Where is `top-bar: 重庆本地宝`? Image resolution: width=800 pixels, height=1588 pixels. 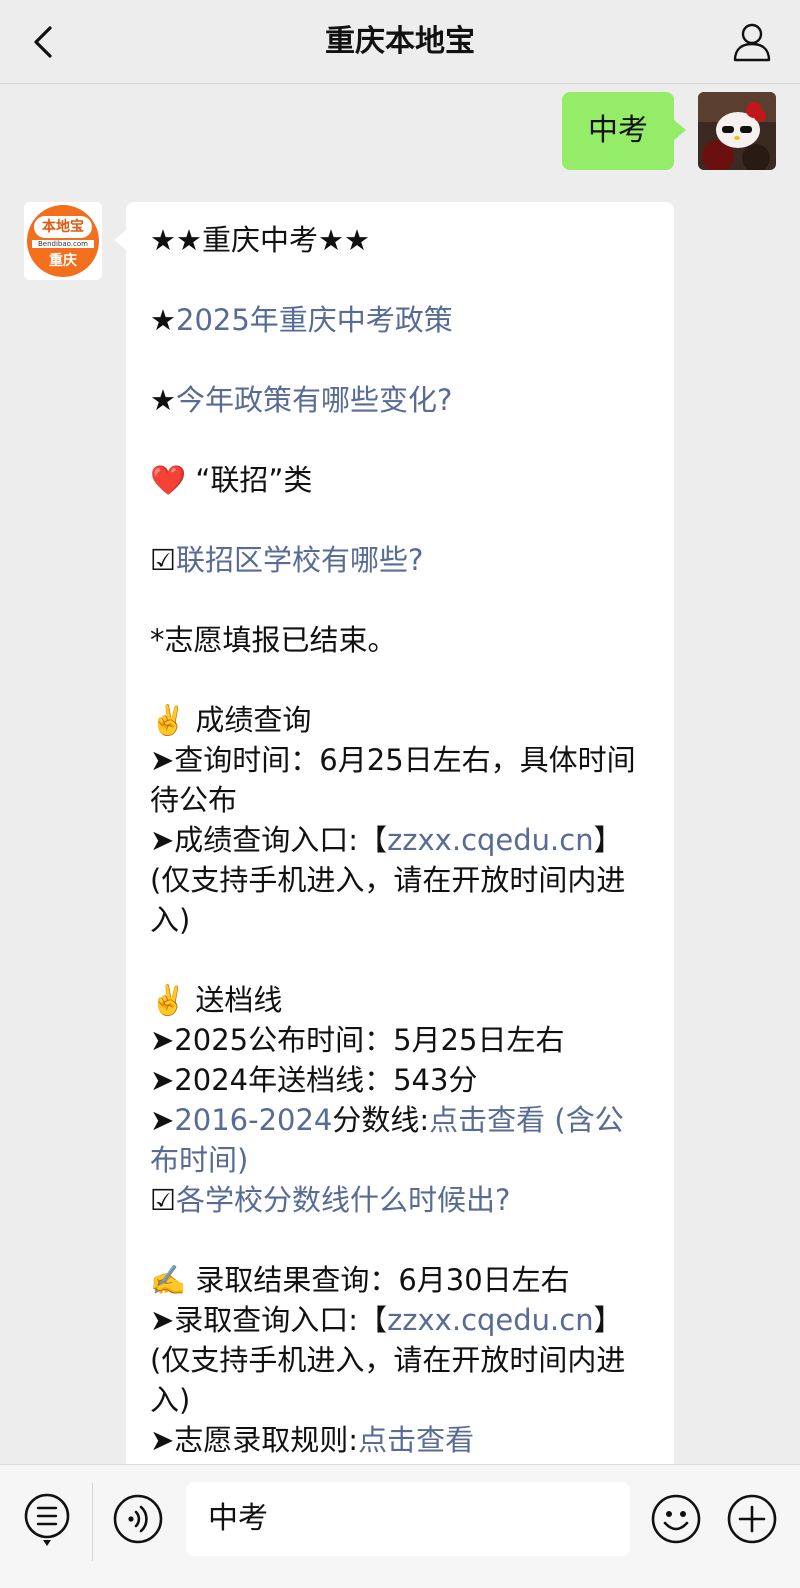
top-bar: 重庆本地宝 is located at coordinates (400, 42).